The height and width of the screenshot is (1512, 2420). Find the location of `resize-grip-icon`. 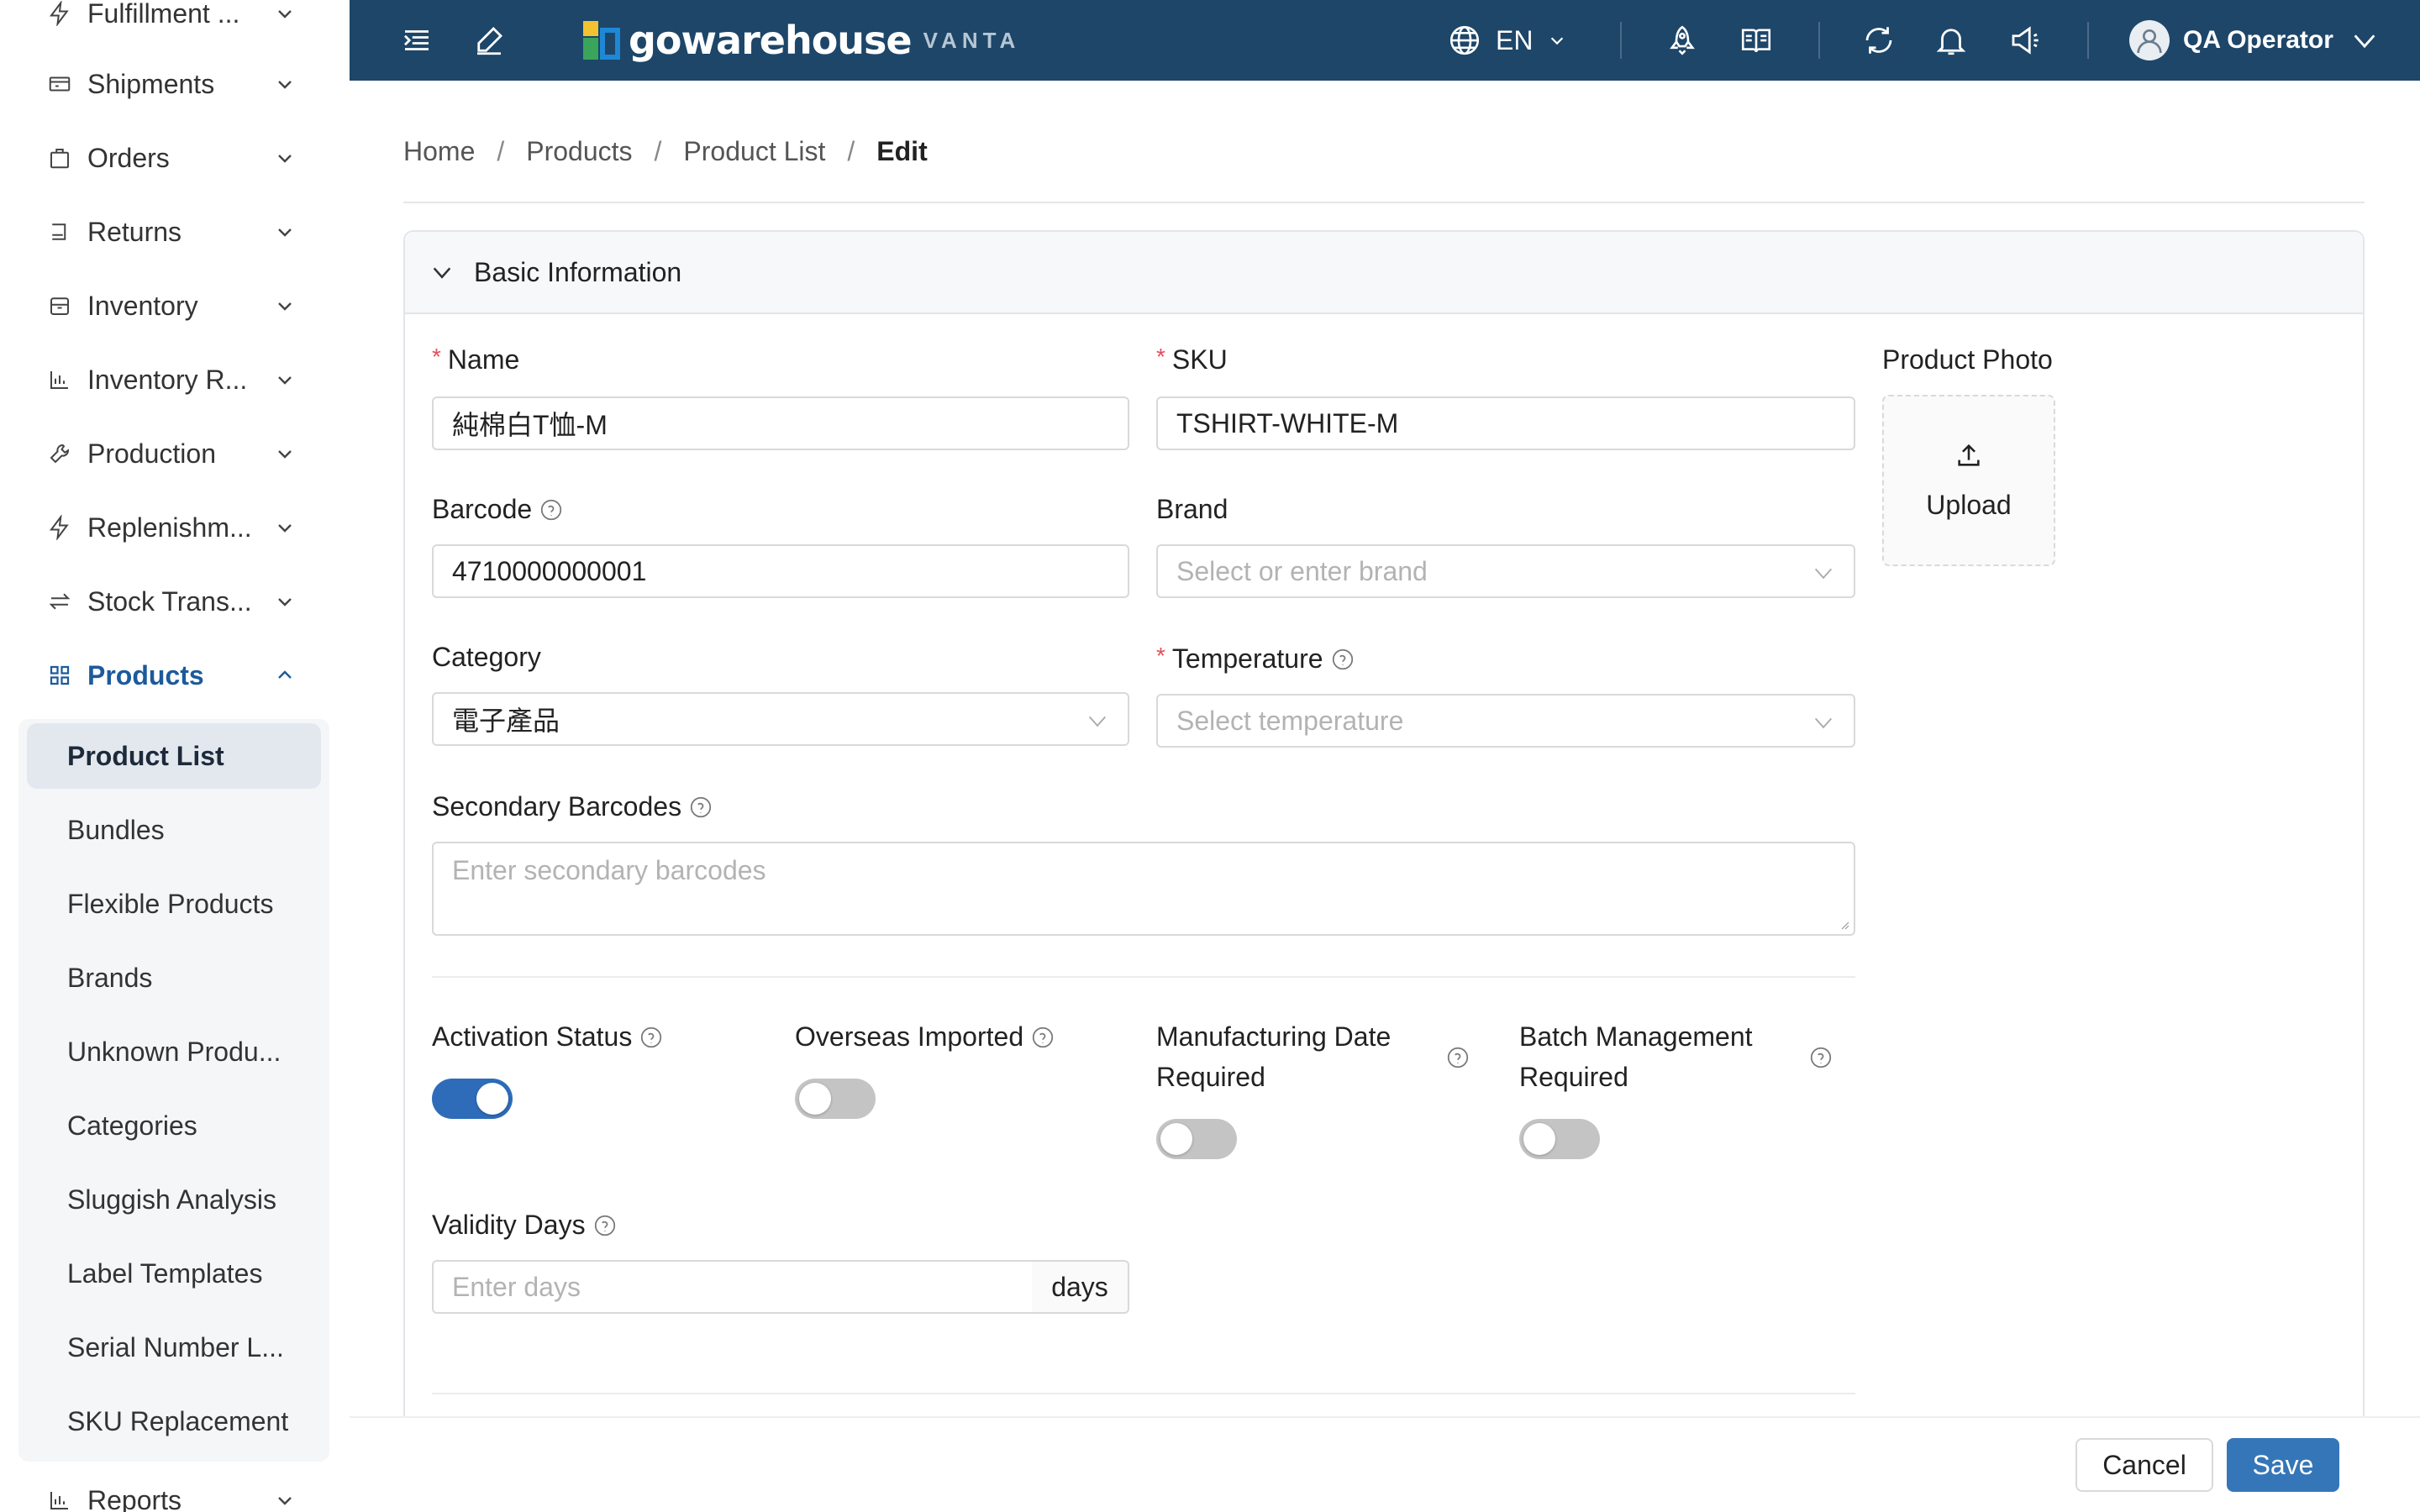

resize-grip-icon is located at coordinates (1845, 925).